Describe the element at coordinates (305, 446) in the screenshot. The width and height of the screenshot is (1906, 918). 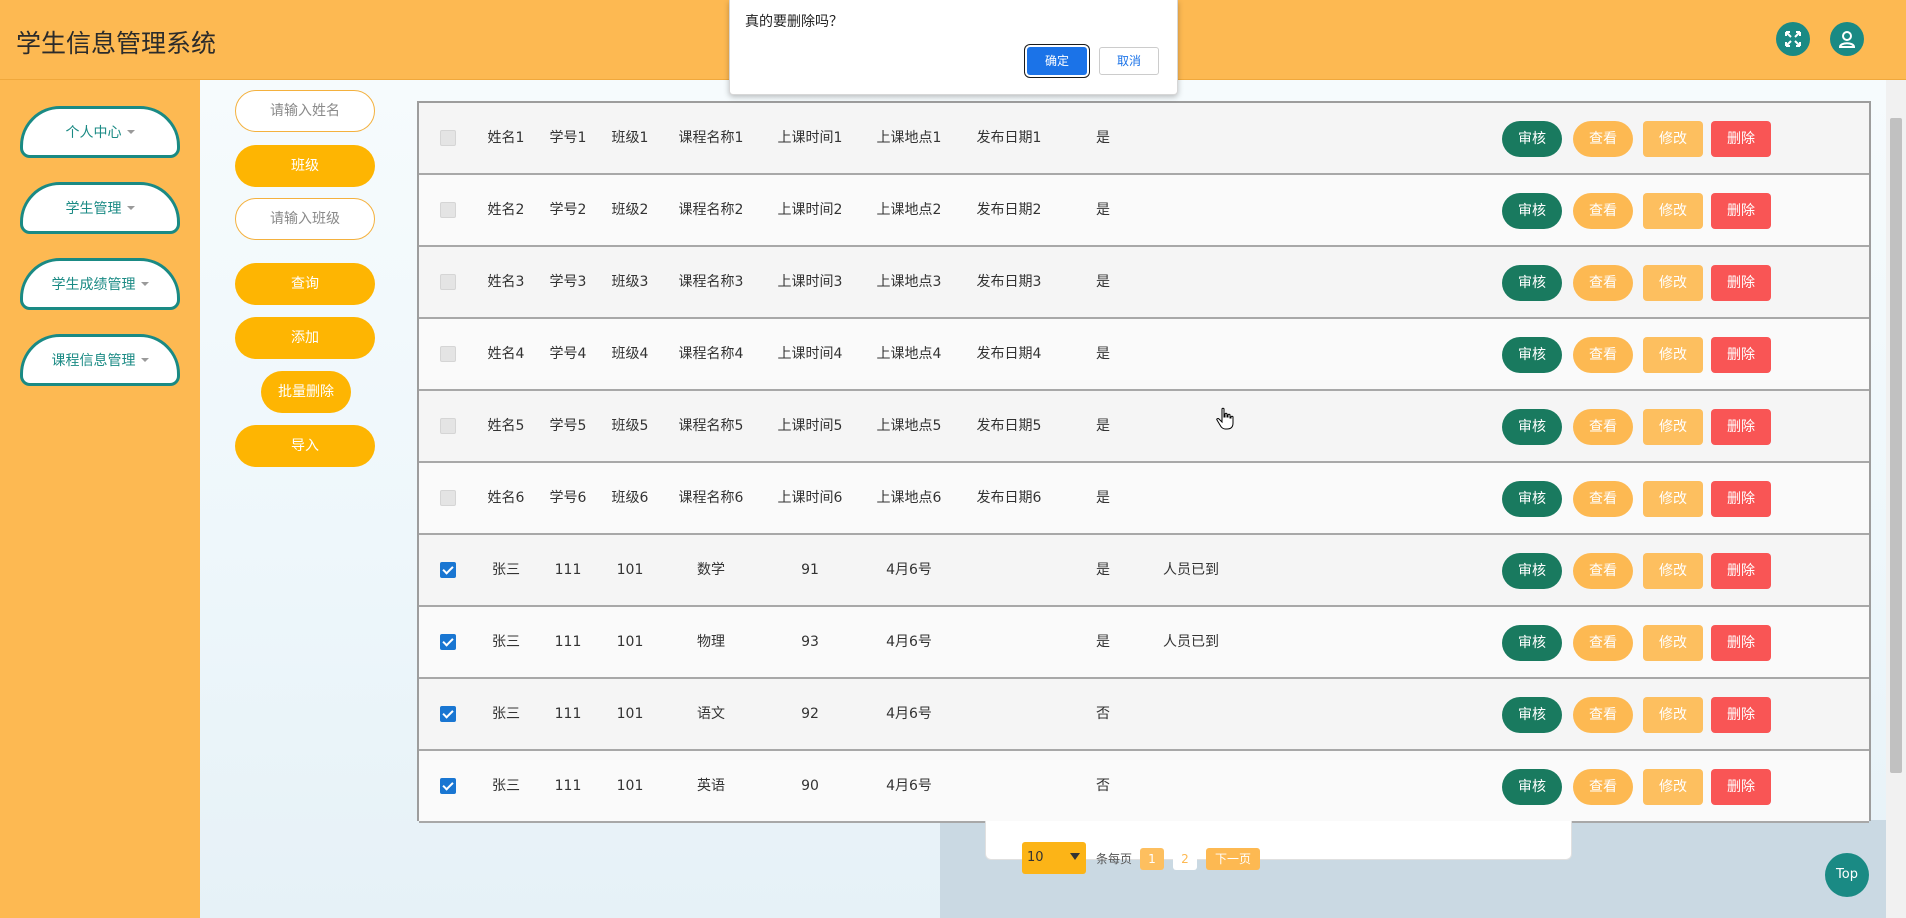
I see `import-button: 导入` at that location.